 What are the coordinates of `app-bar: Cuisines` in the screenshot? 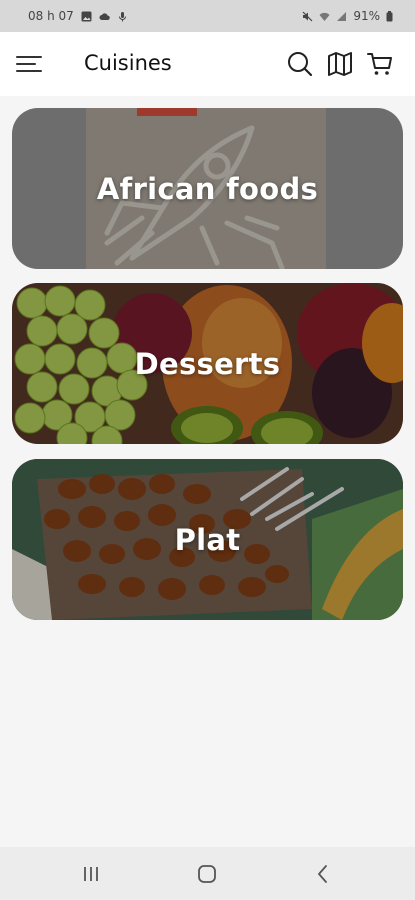 It's located at (207, 64).